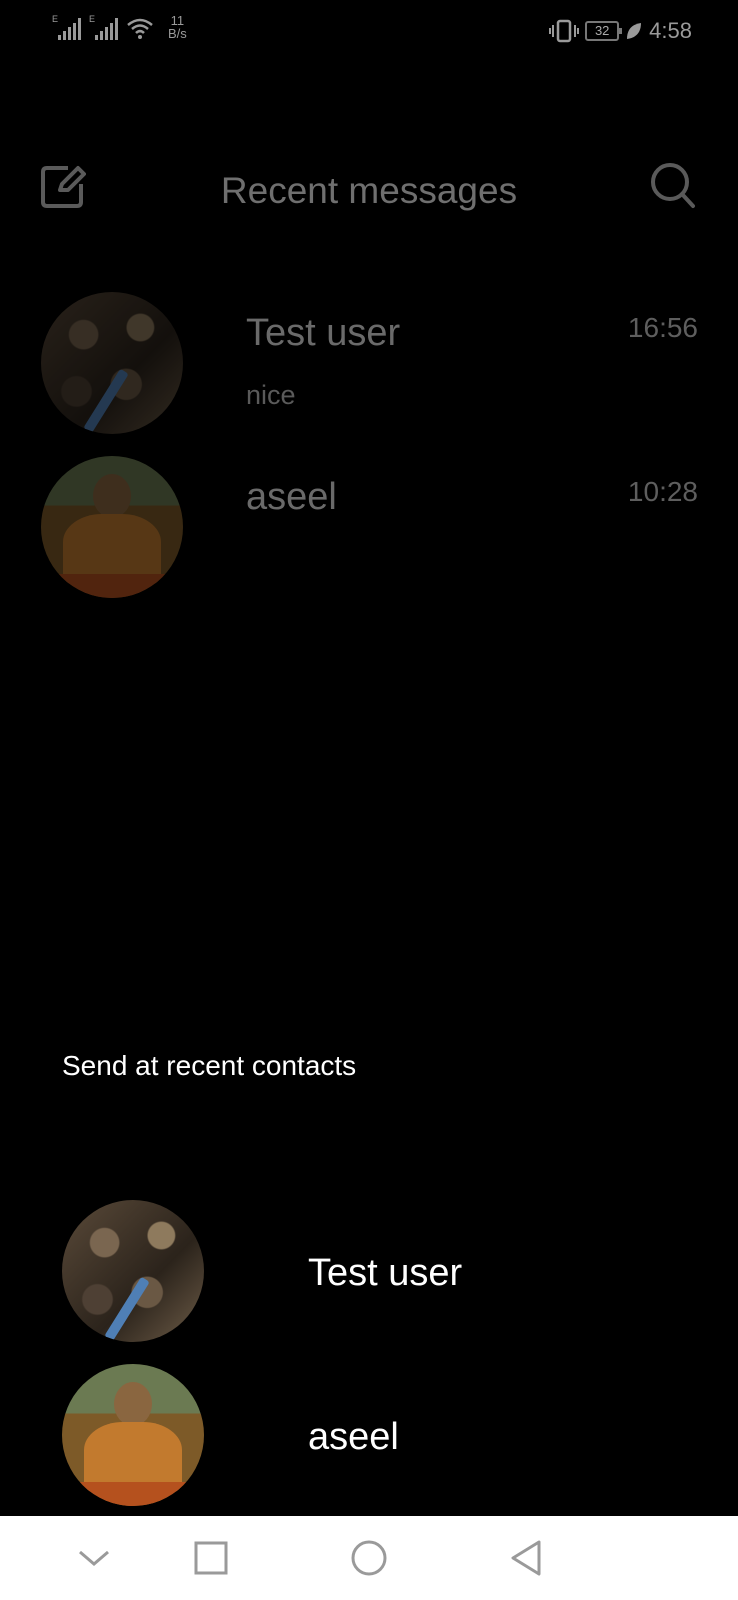 The height and width of the screenshot is (1600, 738). What do you see at coordinates (119, 27) in the screenshot?
I see `status-left: E E 11 B/s` at bounding box center [119, 27].